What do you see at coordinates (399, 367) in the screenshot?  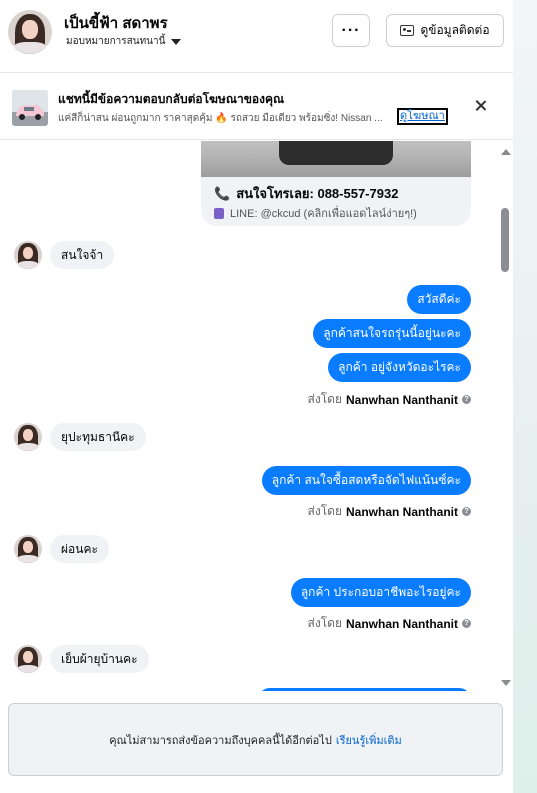 I see `outgoing-message: ลูกค้า อยู่จังหวัดอะไรคะ` at bounding box center [399, 367].